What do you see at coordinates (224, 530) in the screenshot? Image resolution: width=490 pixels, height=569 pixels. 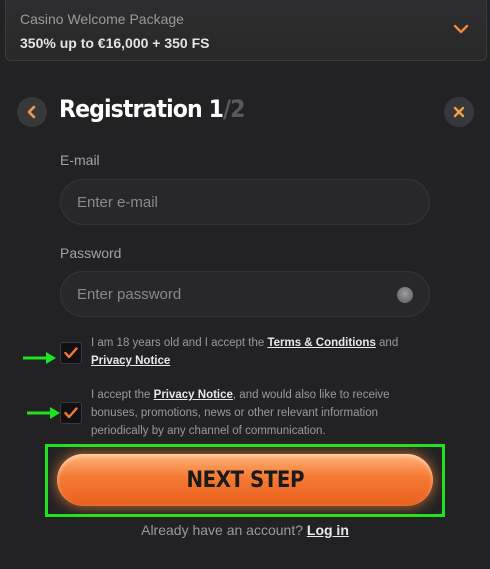 I see `login-text: Already have an account?` at bounding box center [224, 530].